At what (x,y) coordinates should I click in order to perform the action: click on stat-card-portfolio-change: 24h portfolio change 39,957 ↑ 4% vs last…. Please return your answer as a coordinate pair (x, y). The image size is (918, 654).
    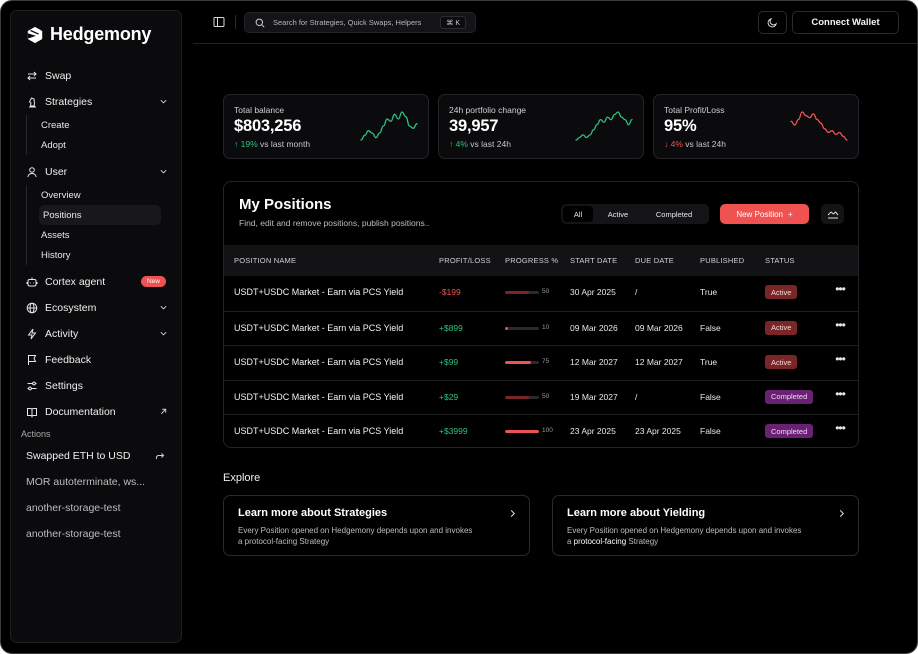
    Looking at the image, I should click on (541, 126).